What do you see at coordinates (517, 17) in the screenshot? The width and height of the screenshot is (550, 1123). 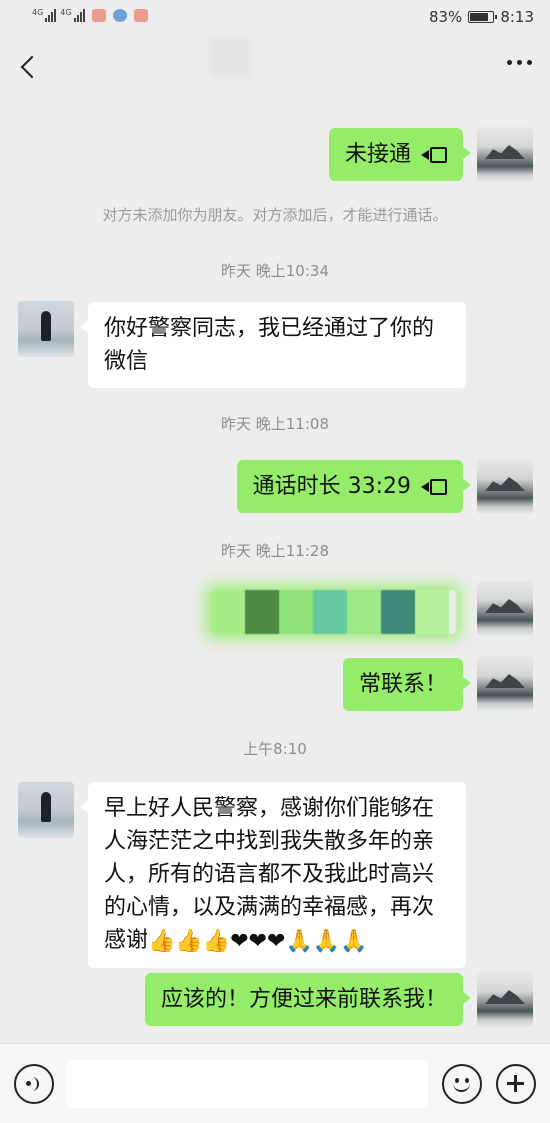 I see `clock: 8:13` at bounding box center [517, 17].